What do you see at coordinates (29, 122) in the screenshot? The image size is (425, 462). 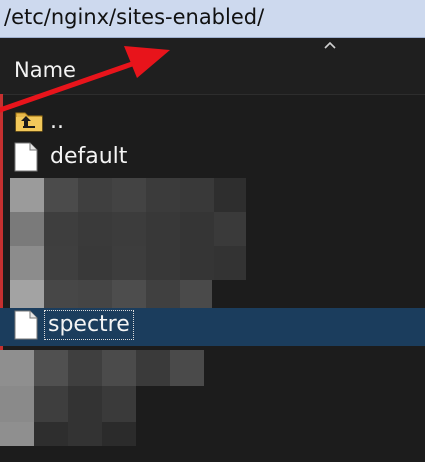 I see `folder-up-icon` at bounding box center [29, 122].